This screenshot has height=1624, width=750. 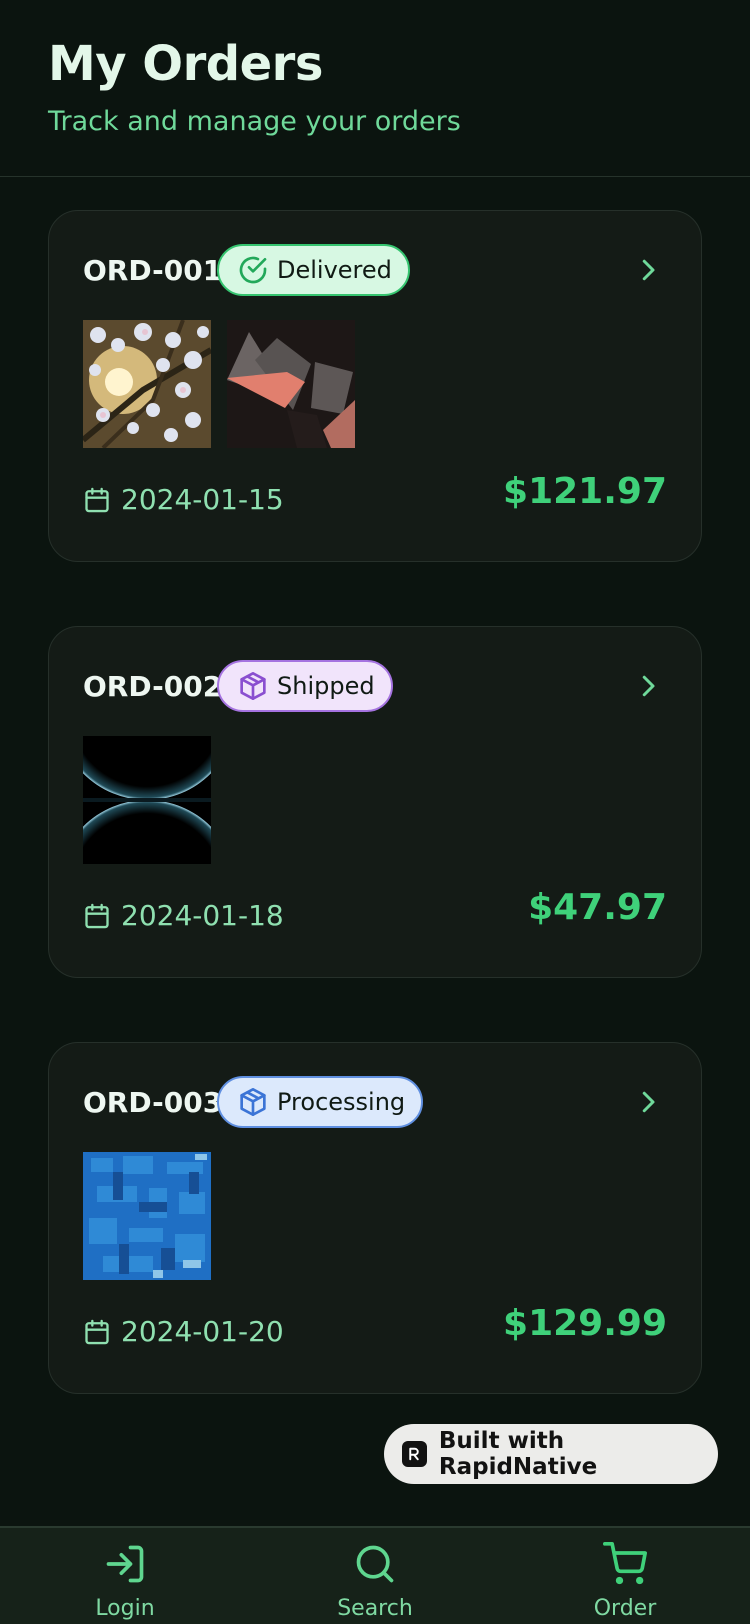 What do you see at coordinates (202, 499) in the screenshot?
I see `order-date-text: 2024-01-15` at bounding box center [202, 499].